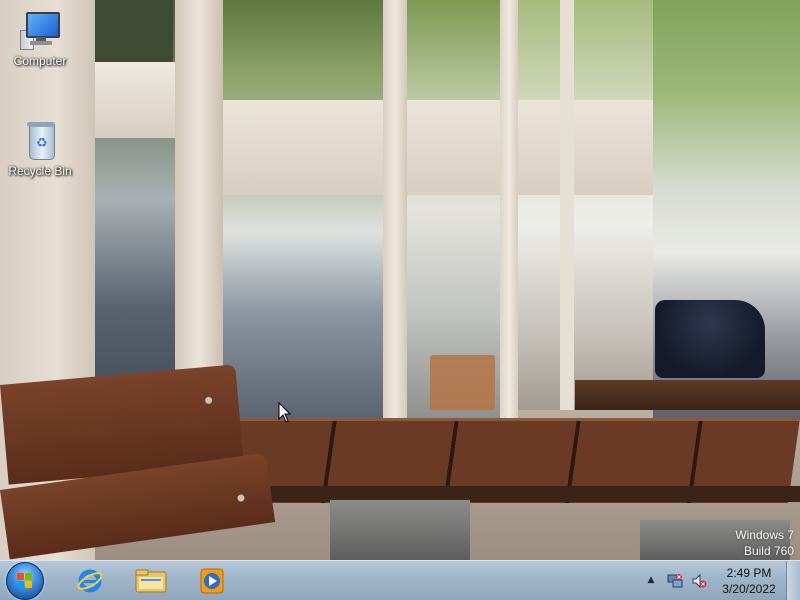 This screenshot has width=800, height=600. Describe the element at coordinates (768, 551) in the screenshot. I see `watermark-build: Build 760` at that location.